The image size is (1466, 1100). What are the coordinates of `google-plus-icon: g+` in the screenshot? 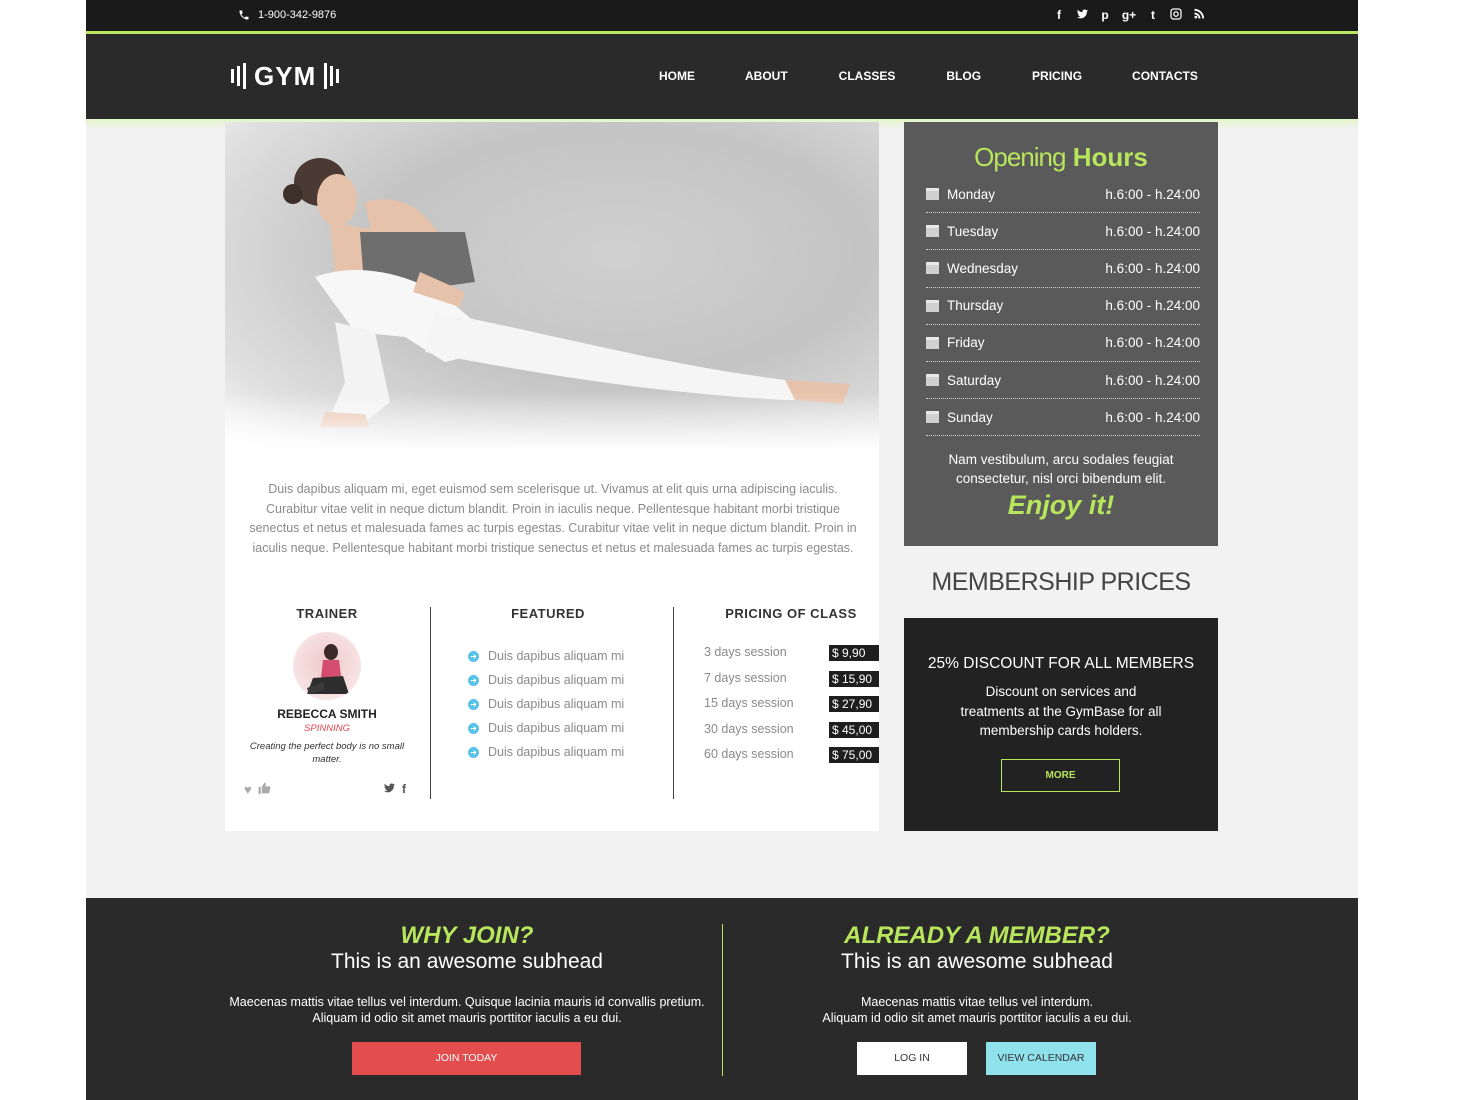 It's located at (1129, 15).